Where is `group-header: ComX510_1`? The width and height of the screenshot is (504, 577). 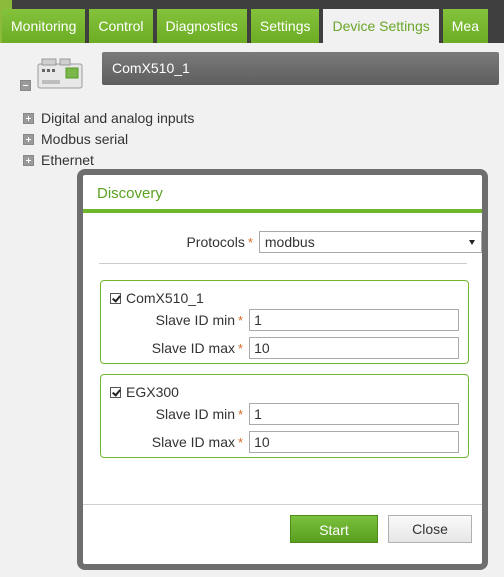 group-header: ComX510_1 is located at coordinates (157, 298).